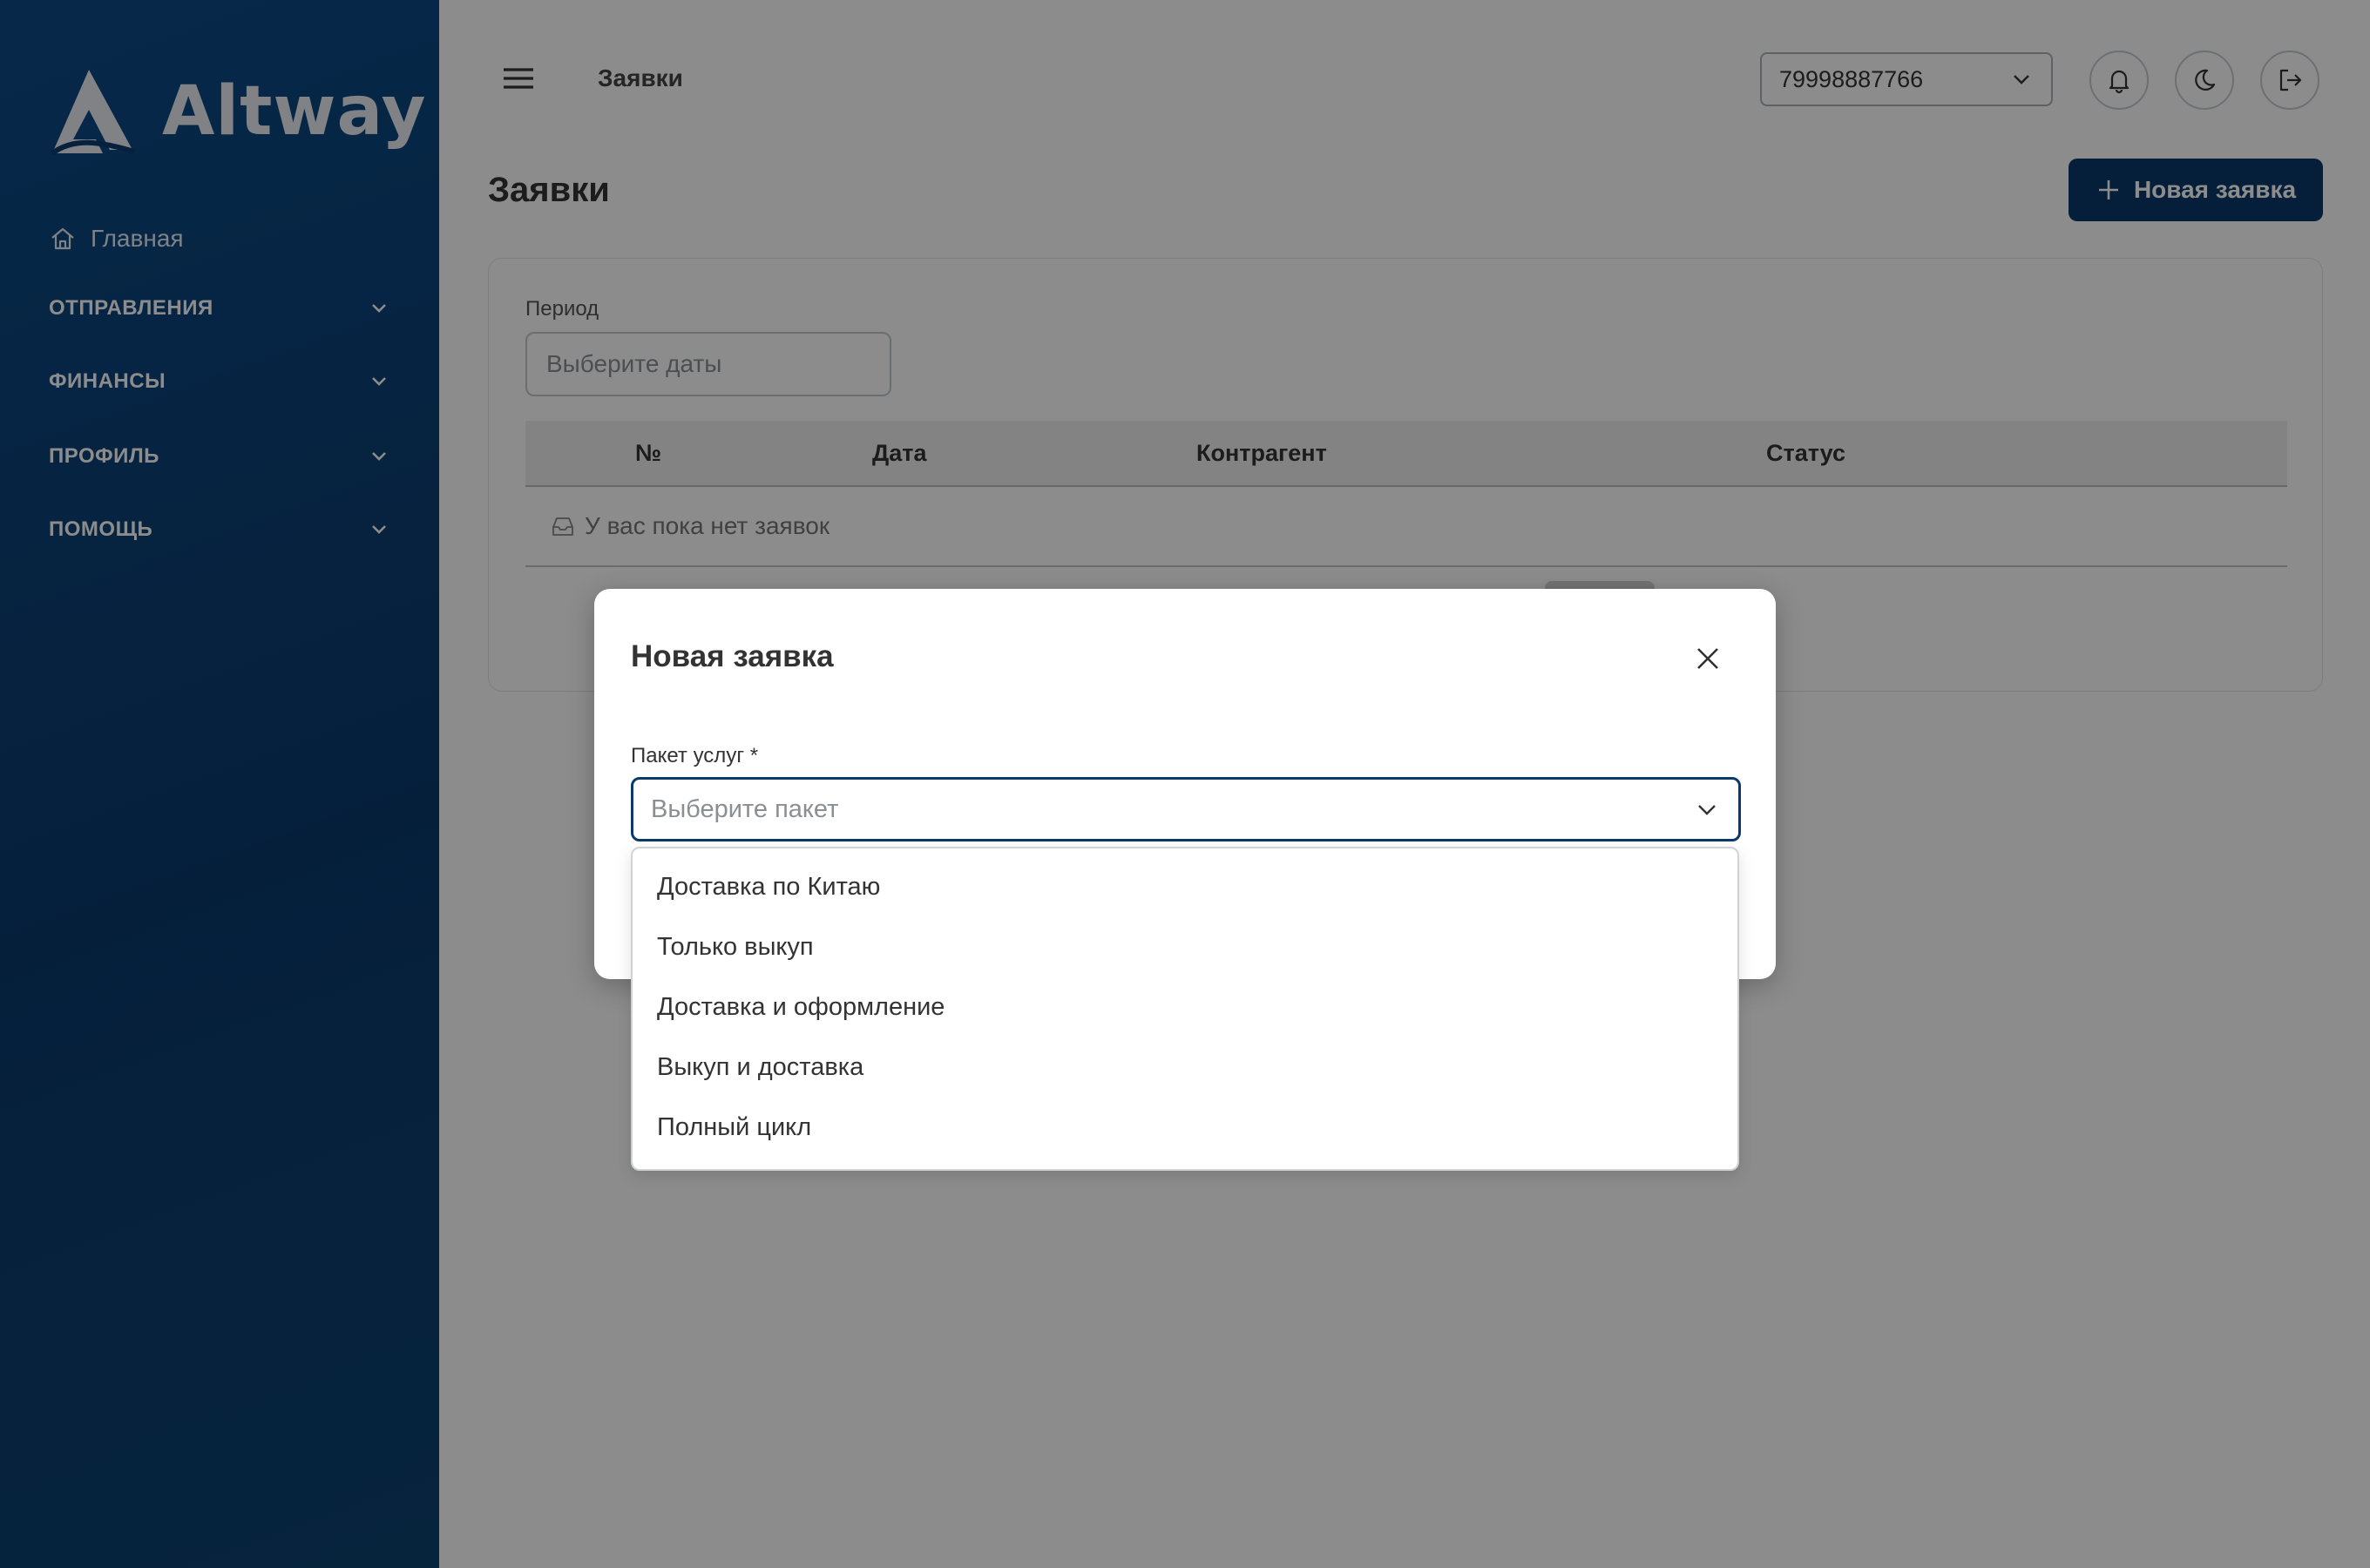 This screenshot has height=1568, width=2370. I want to click on close-icon, so click(1707, 658).